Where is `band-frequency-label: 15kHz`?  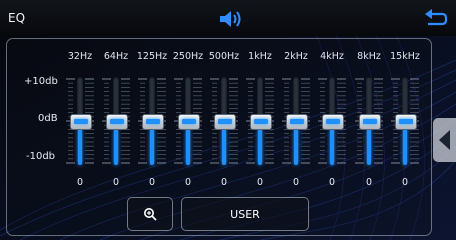 band-frequency-label: 15kHz is located at coordinates (405, 56).